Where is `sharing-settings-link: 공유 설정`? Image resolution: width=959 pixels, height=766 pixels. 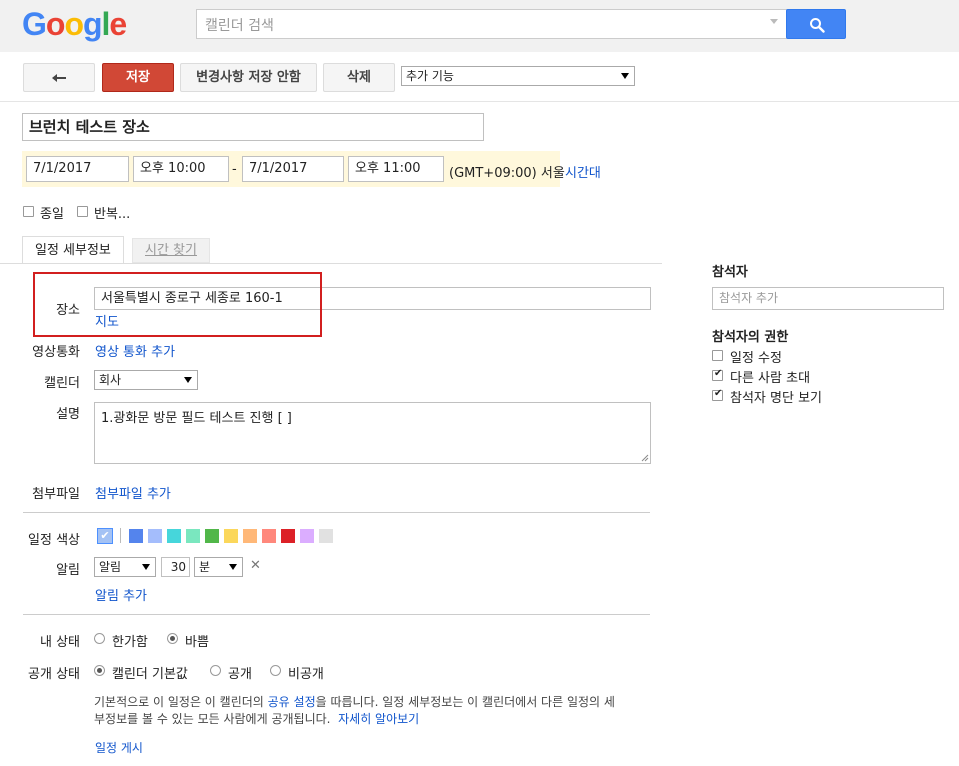
sharing-settings-link: 공유 설정 is located at coordinates (292, 702).